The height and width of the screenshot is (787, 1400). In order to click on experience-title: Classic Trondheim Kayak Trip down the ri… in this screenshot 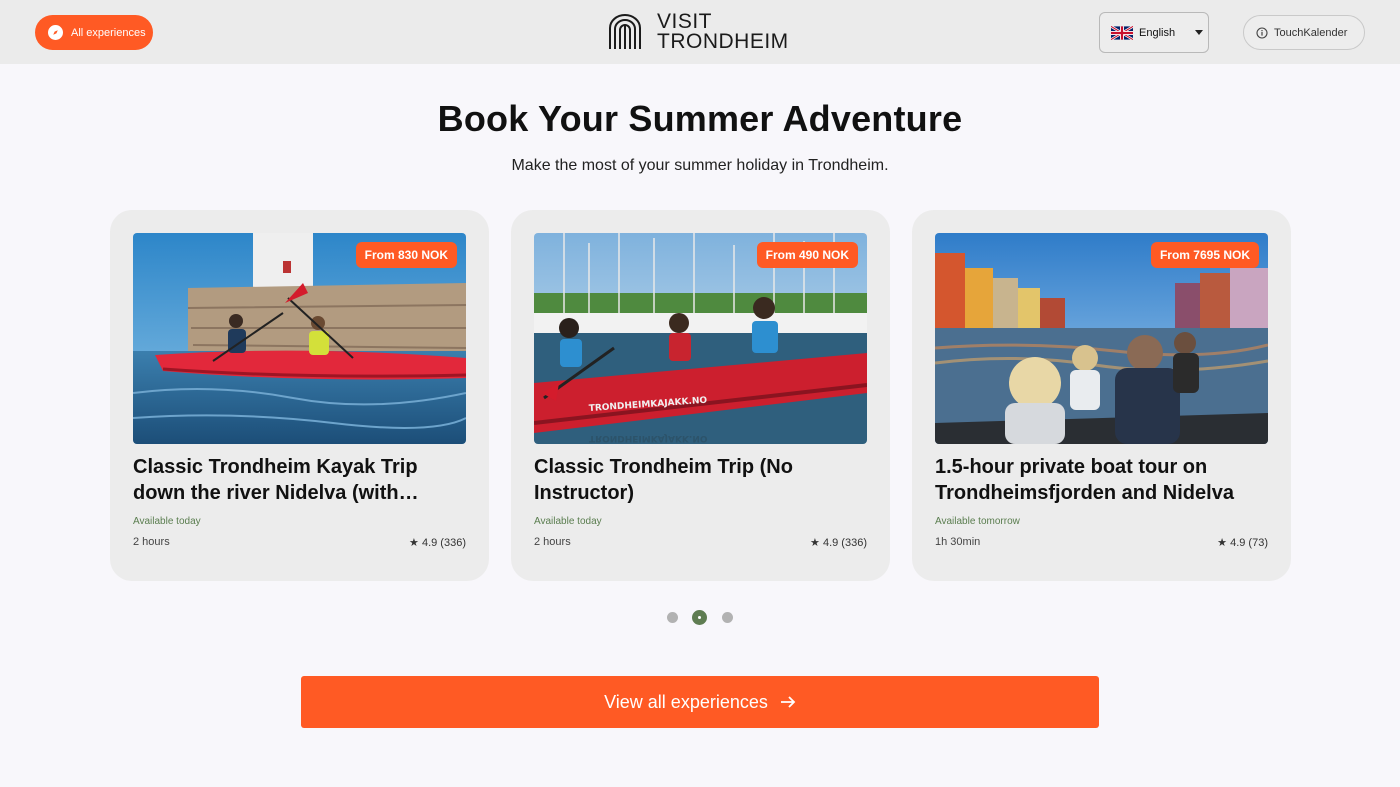, I will do `click(275, 480)`.